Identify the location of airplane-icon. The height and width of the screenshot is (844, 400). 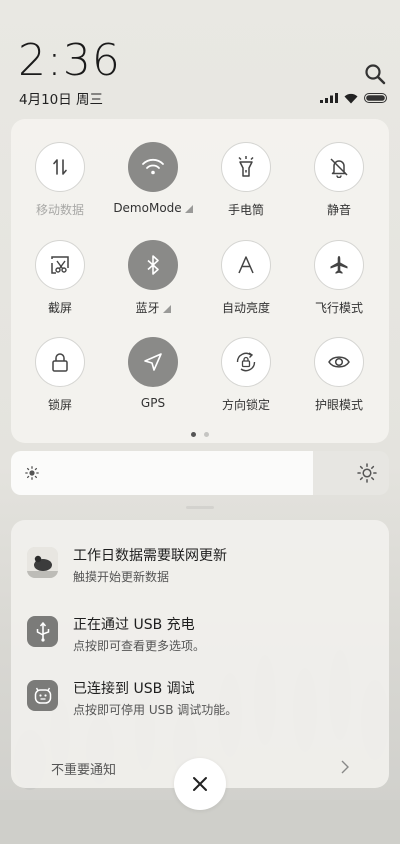
(339, 265).